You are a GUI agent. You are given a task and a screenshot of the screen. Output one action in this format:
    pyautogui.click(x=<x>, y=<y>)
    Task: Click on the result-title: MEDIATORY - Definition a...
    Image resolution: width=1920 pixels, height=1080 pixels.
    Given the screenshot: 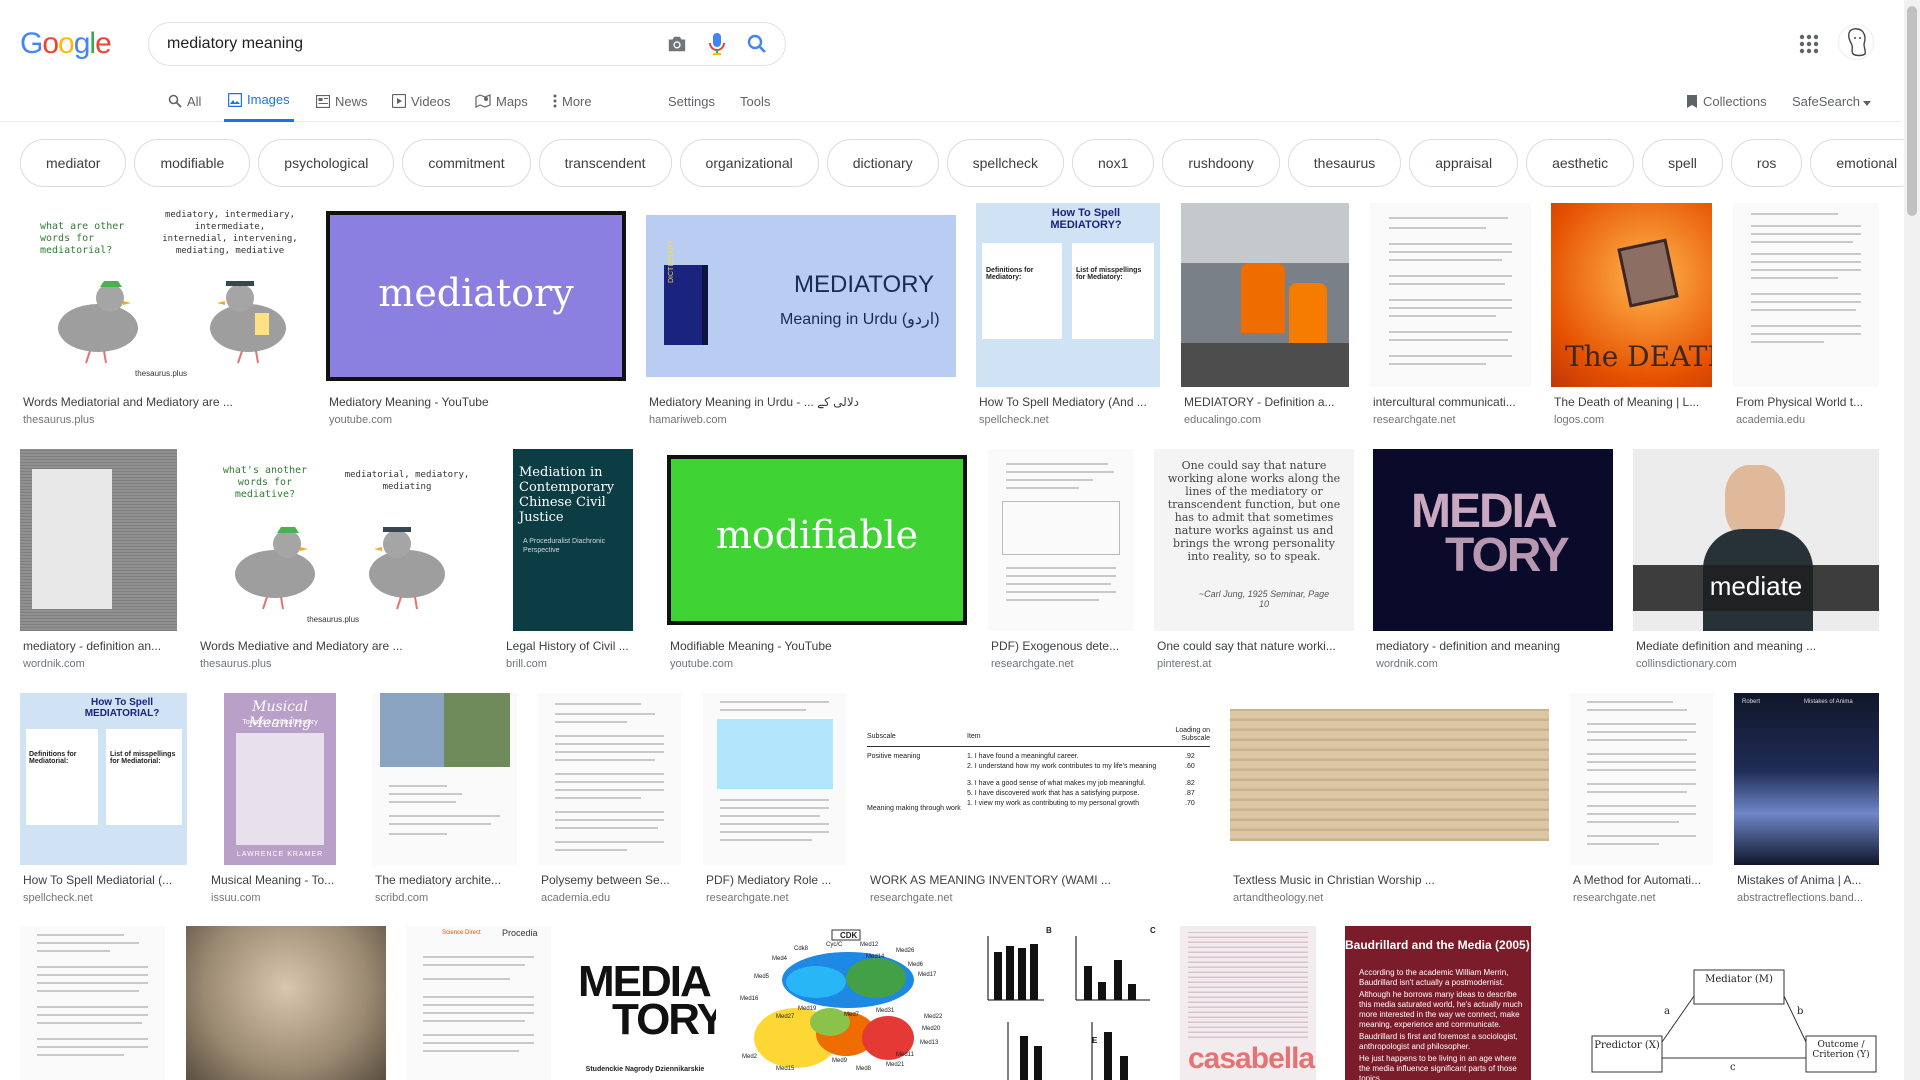 What is the action you would take?
    pyautogui.click(x=1264, y=402)
    